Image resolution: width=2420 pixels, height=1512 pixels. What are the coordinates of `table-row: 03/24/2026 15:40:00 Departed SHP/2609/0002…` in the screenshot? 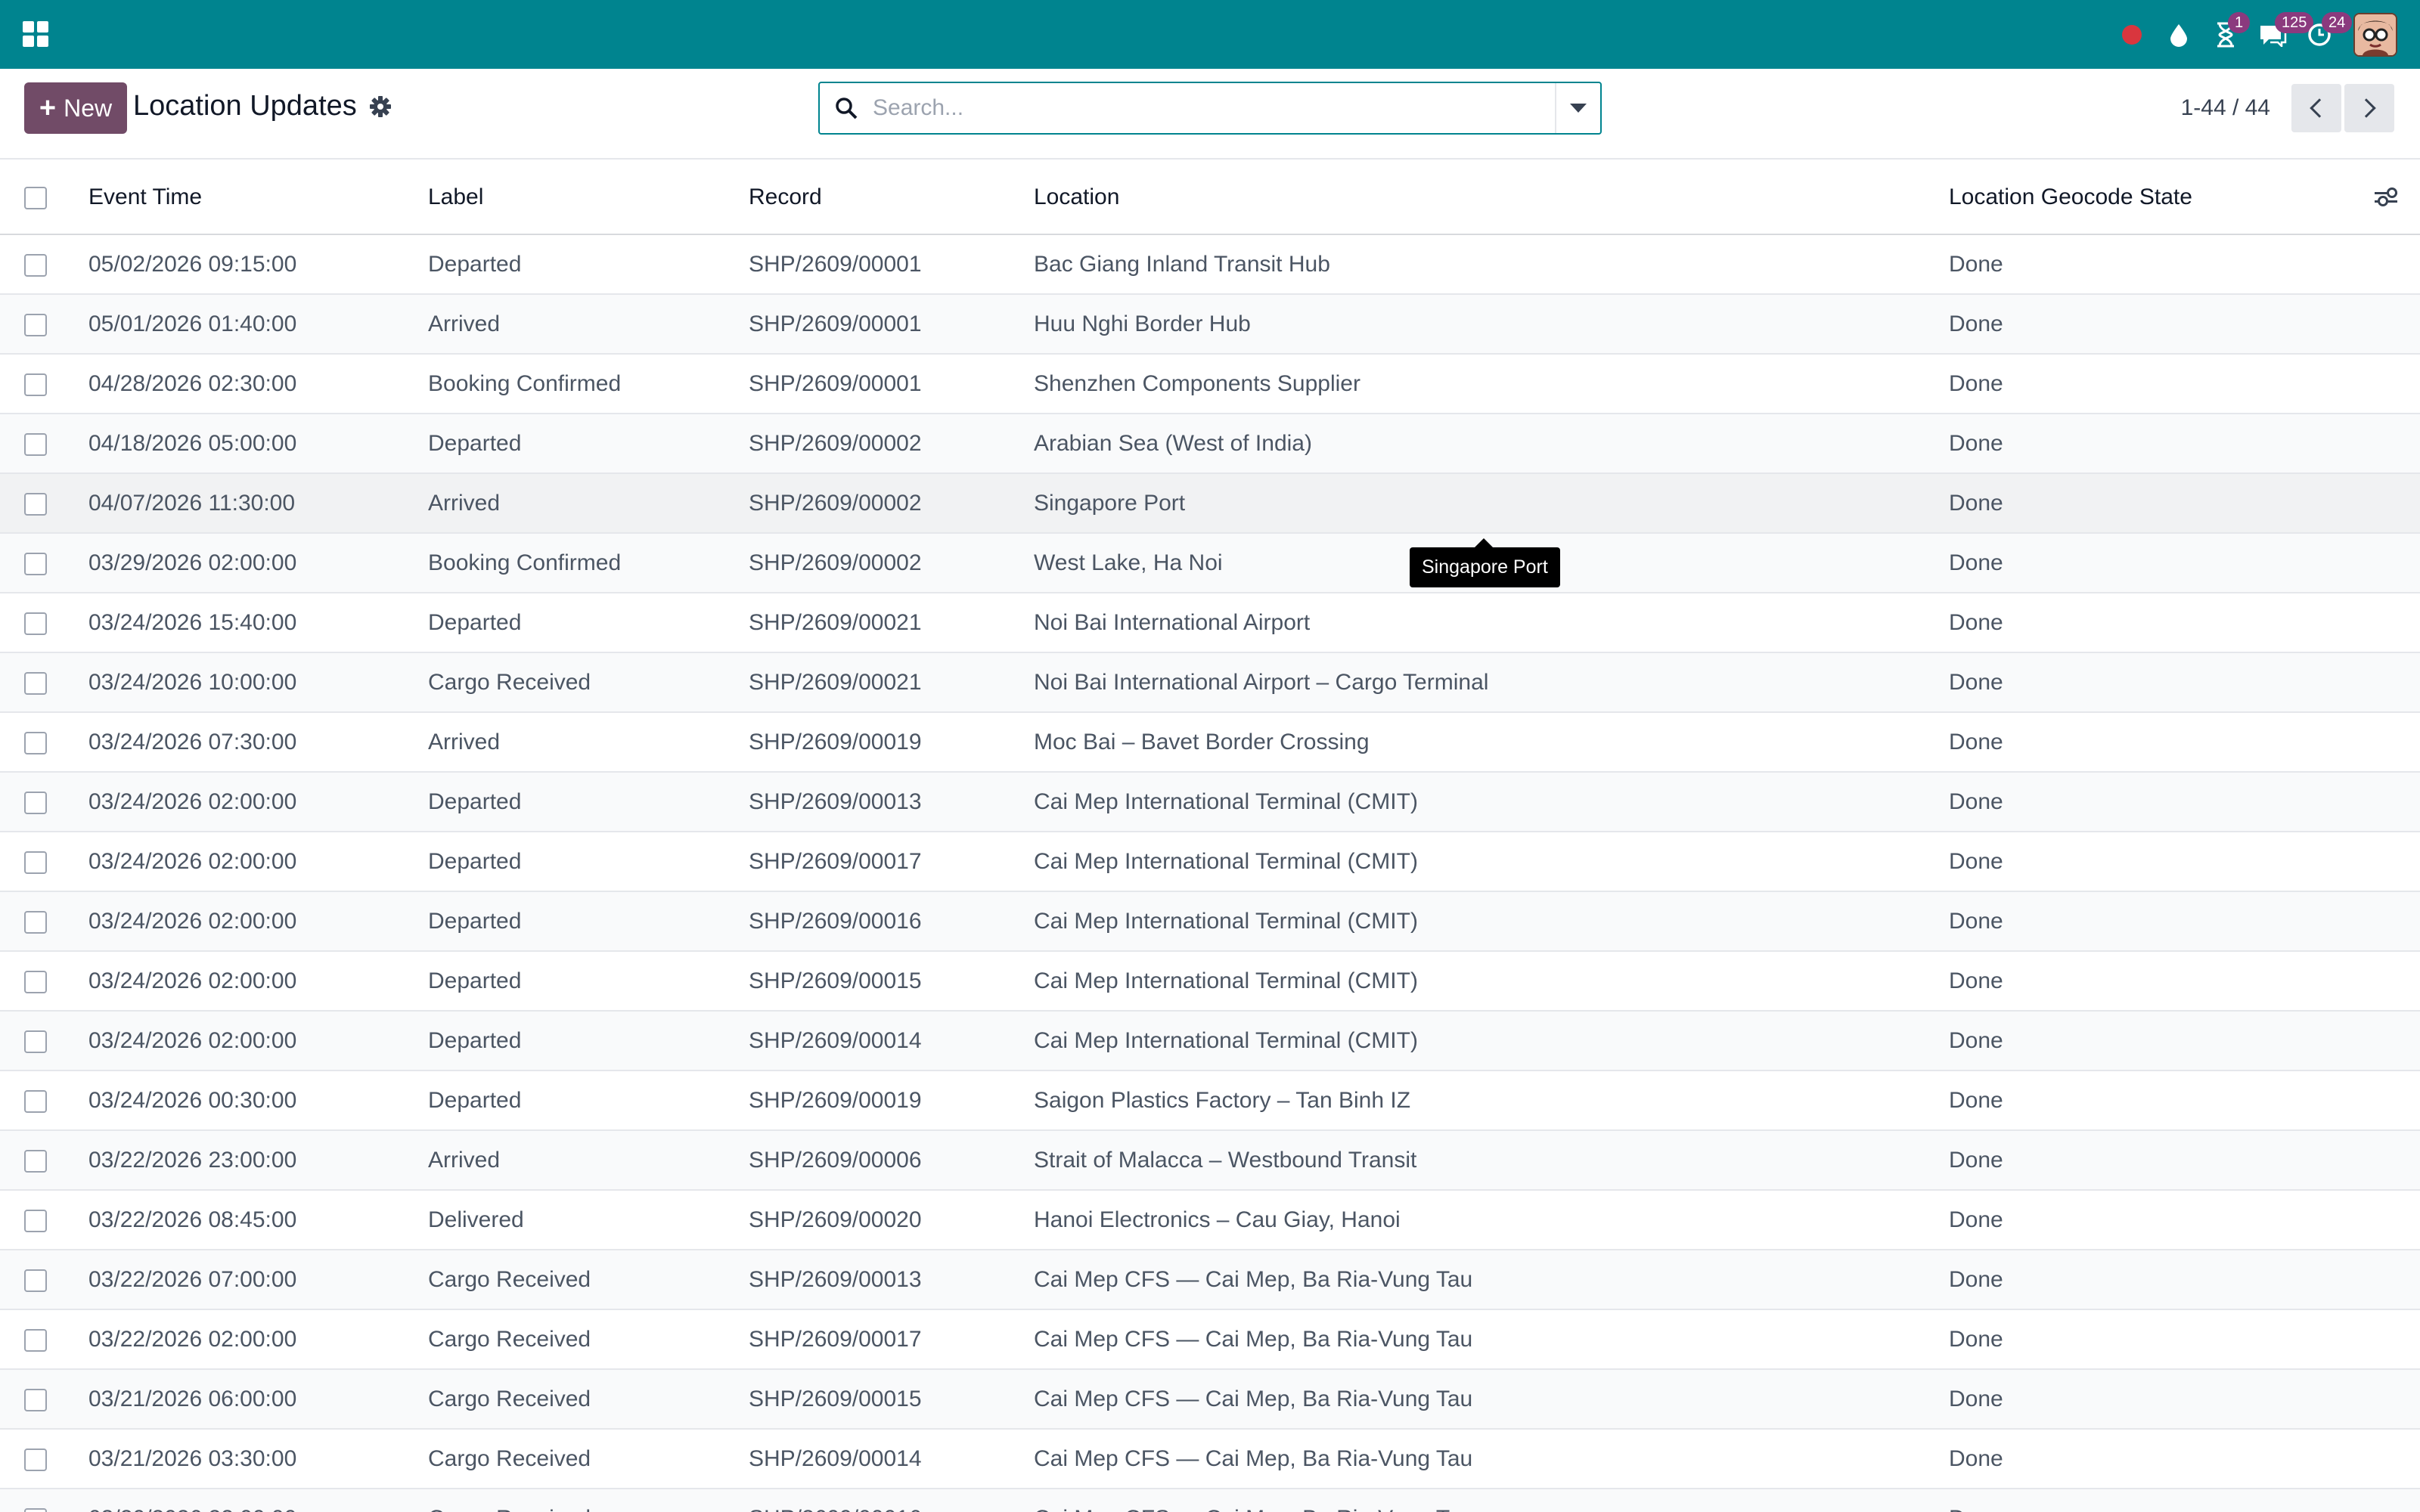 It's located at (1210, 622).